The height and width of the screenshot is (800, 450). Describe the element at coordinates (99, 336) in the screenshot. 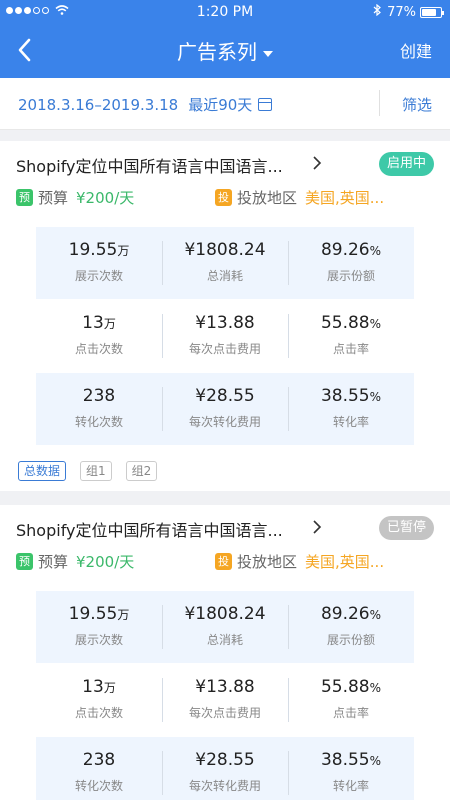

I see `metric-cell: 13万点击次数` at that location.